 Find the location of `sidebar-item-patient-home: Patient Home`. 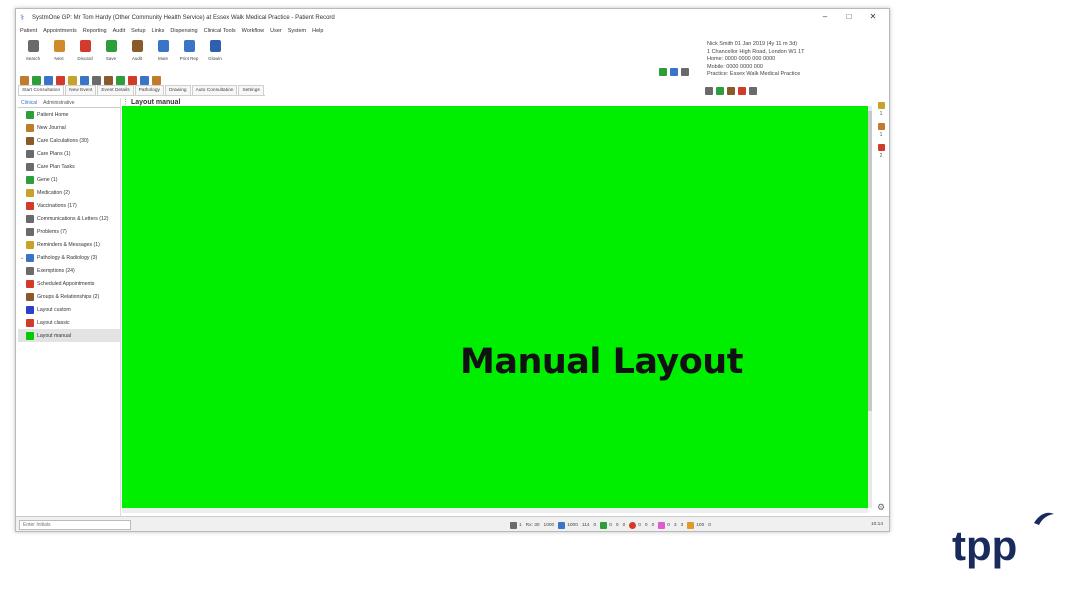

sidebar-item-patient-home: Patient Home is located at coordinates (69, 114).